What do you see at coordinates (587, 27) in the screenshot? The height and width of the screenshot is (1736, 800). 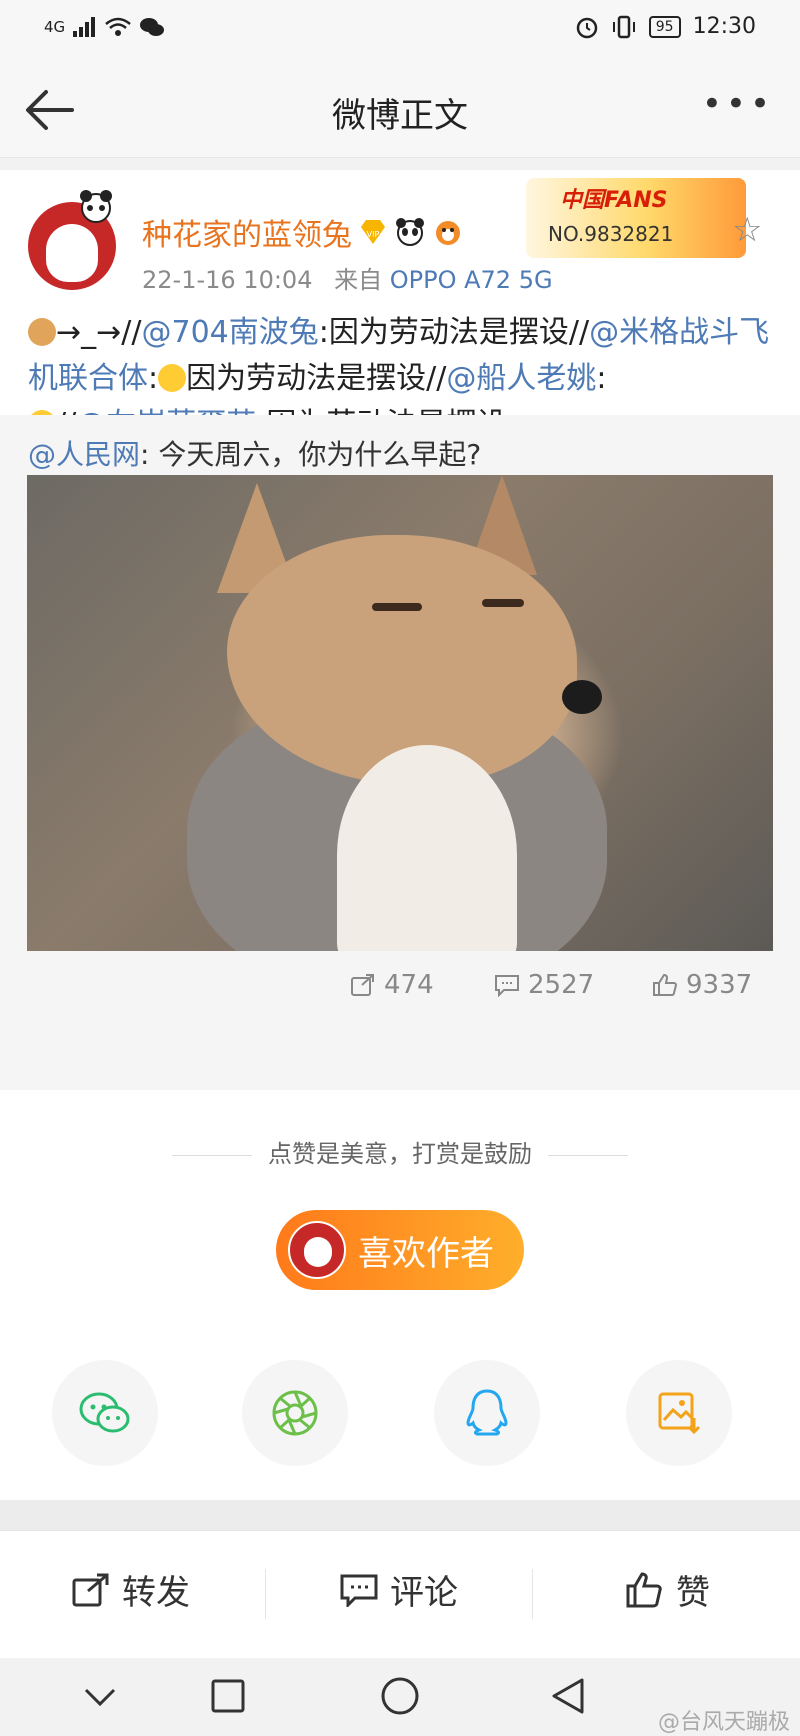 I see `alarm-icon` at bounding box center [587, 27].